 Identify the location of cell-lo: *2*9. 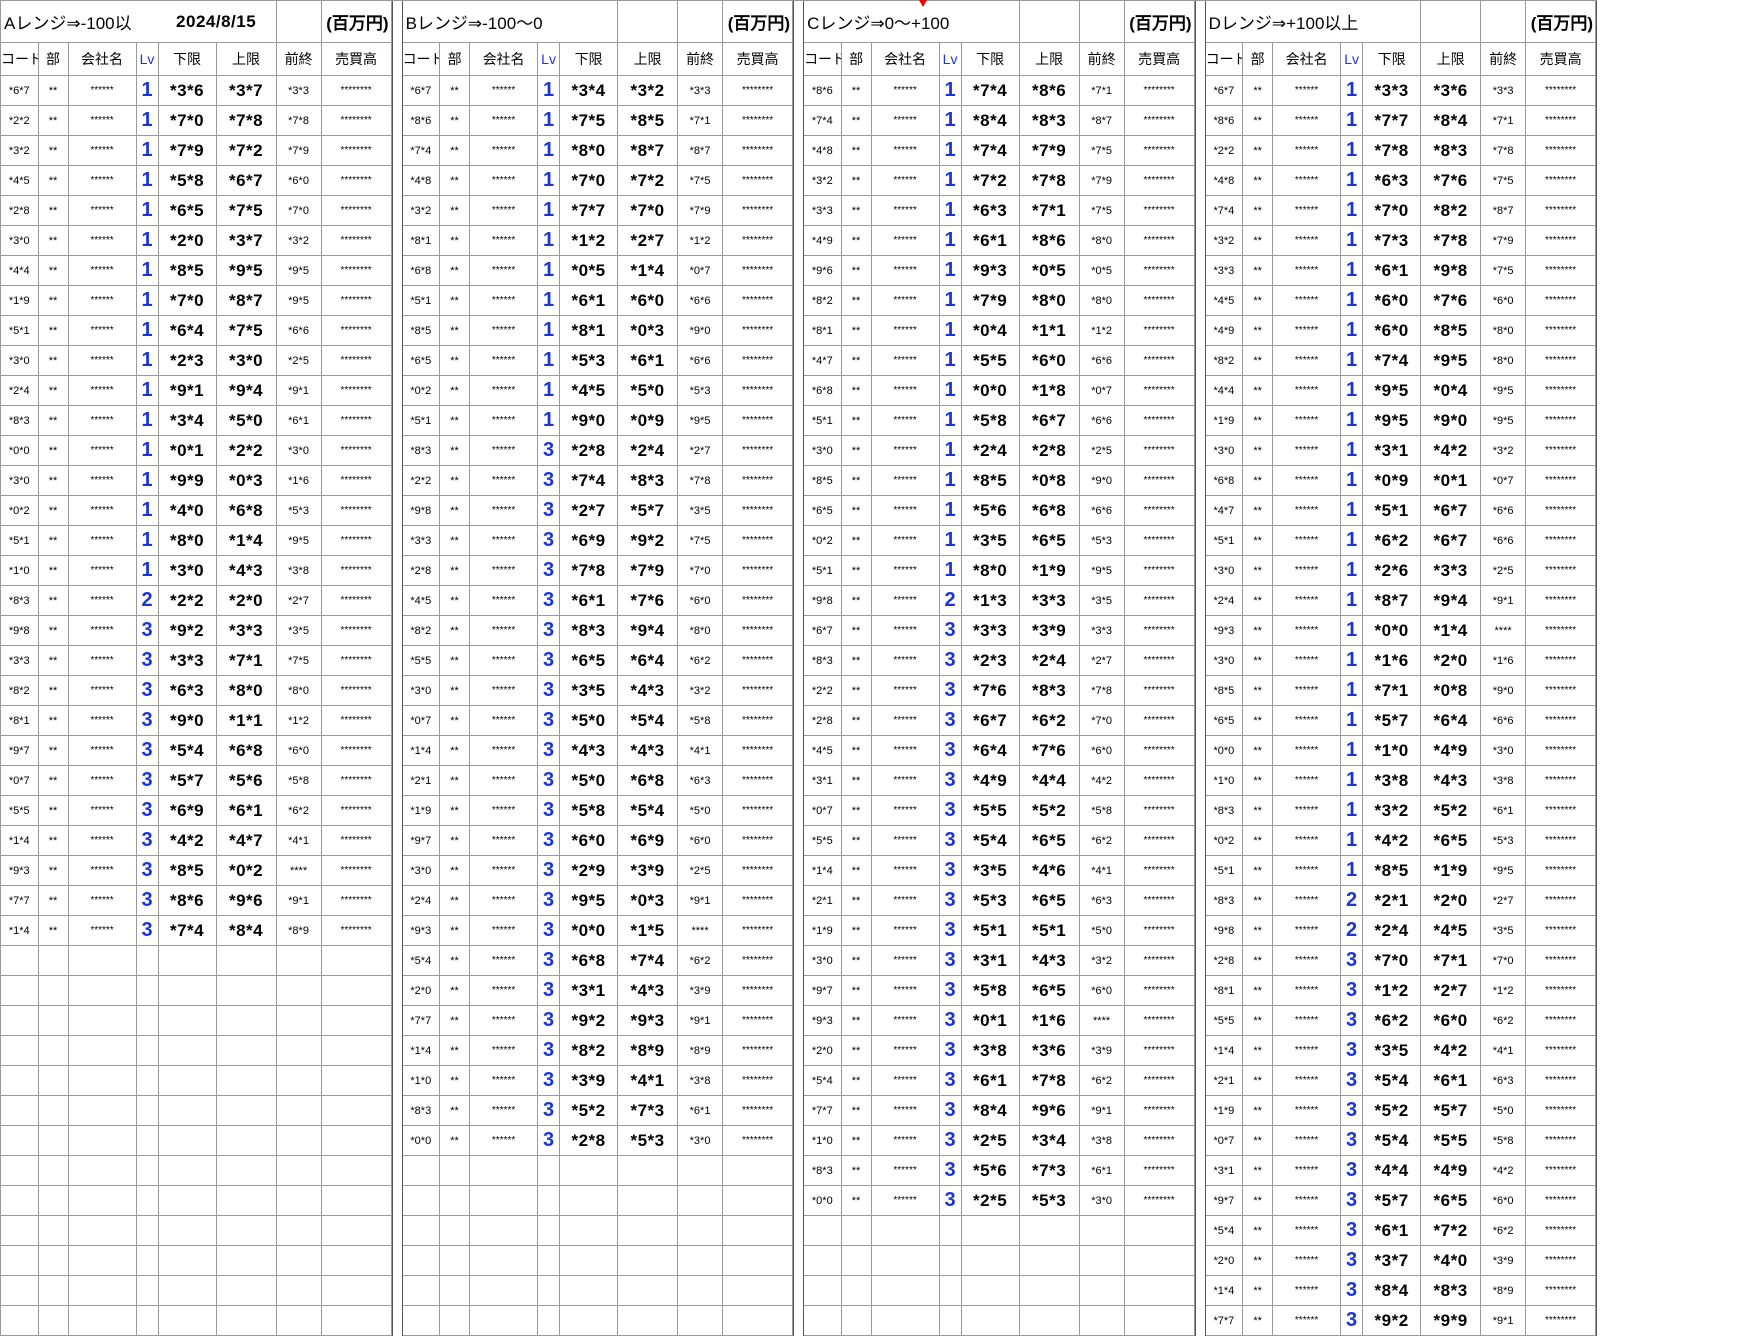
(589, 870).